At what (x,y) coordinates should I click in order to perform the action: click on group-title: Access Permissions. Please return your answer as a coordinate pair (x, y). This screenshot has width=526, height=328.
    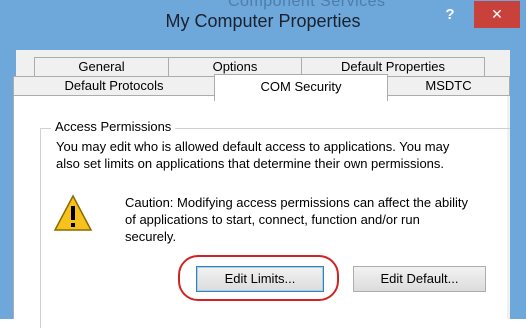
    Looking at the image, I should click on (113, 126).